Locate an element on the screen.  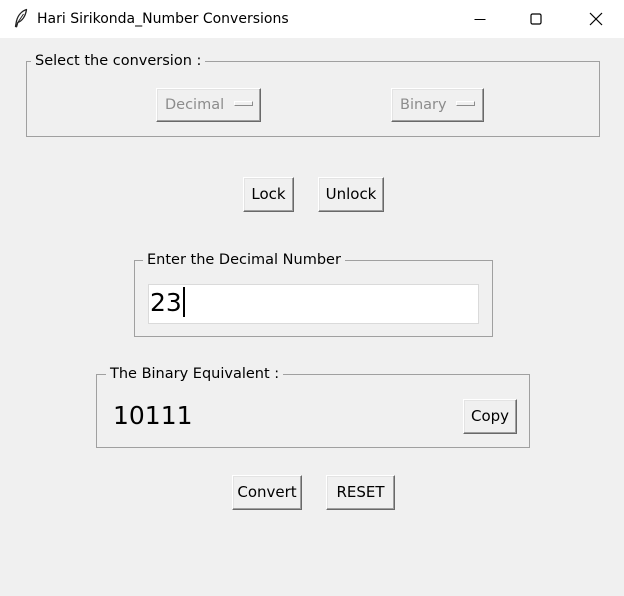
close-icon is located at coordinates (596, 19).